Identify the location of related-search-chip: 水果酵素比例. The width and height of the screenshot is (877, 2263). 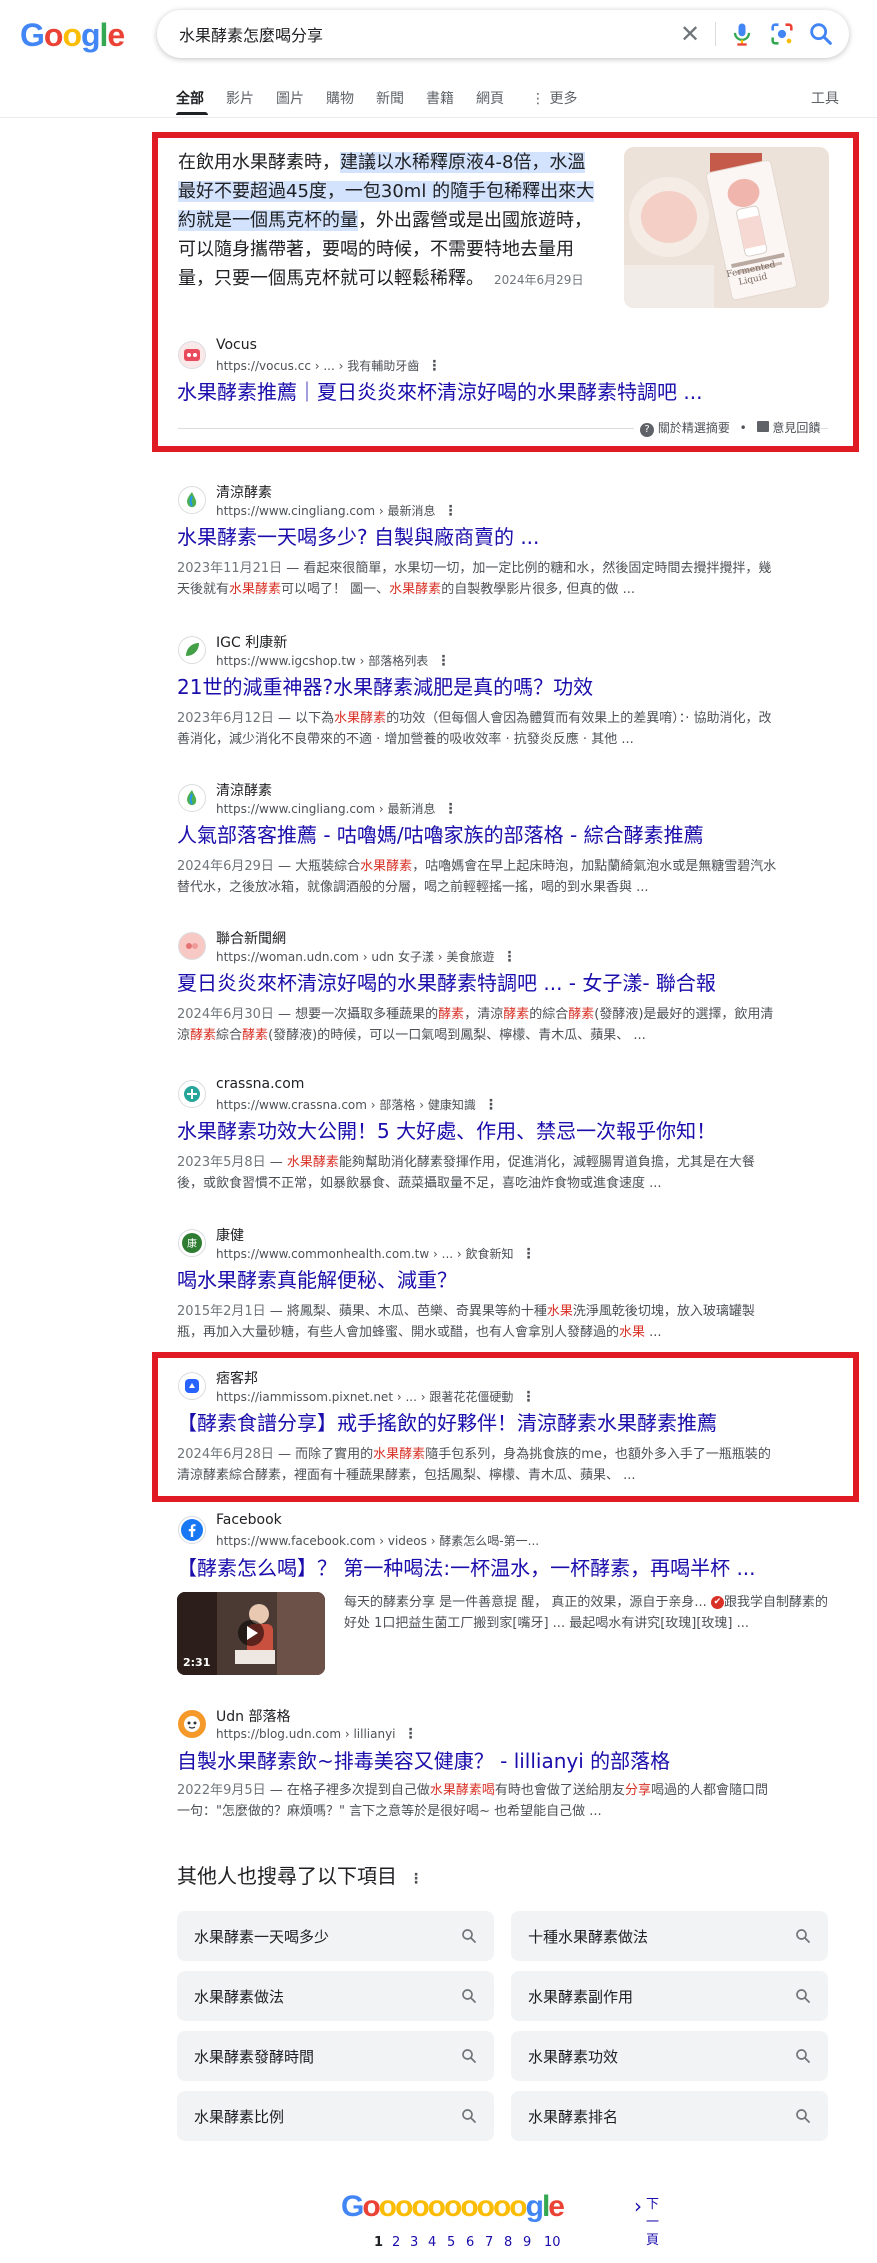
(335, 2116).